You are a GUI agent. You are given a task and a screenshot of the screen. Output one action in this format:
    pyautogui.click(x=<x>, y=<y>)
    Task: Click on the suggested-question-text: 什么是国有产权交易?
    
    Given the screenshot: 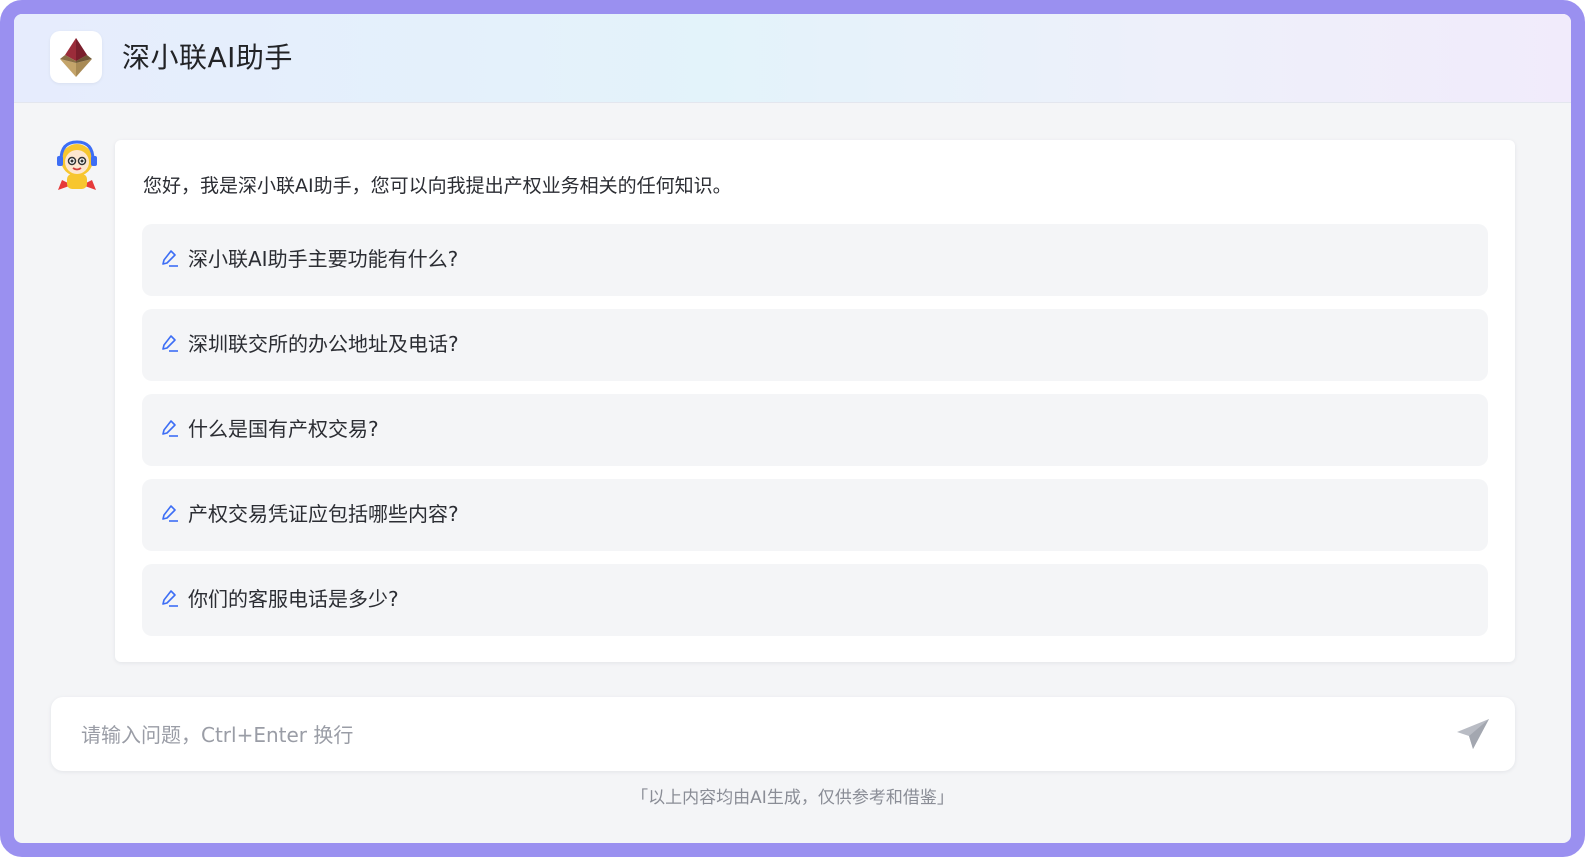 What is the action you would take?
    pyautogui.click(x=283, y=429)
    